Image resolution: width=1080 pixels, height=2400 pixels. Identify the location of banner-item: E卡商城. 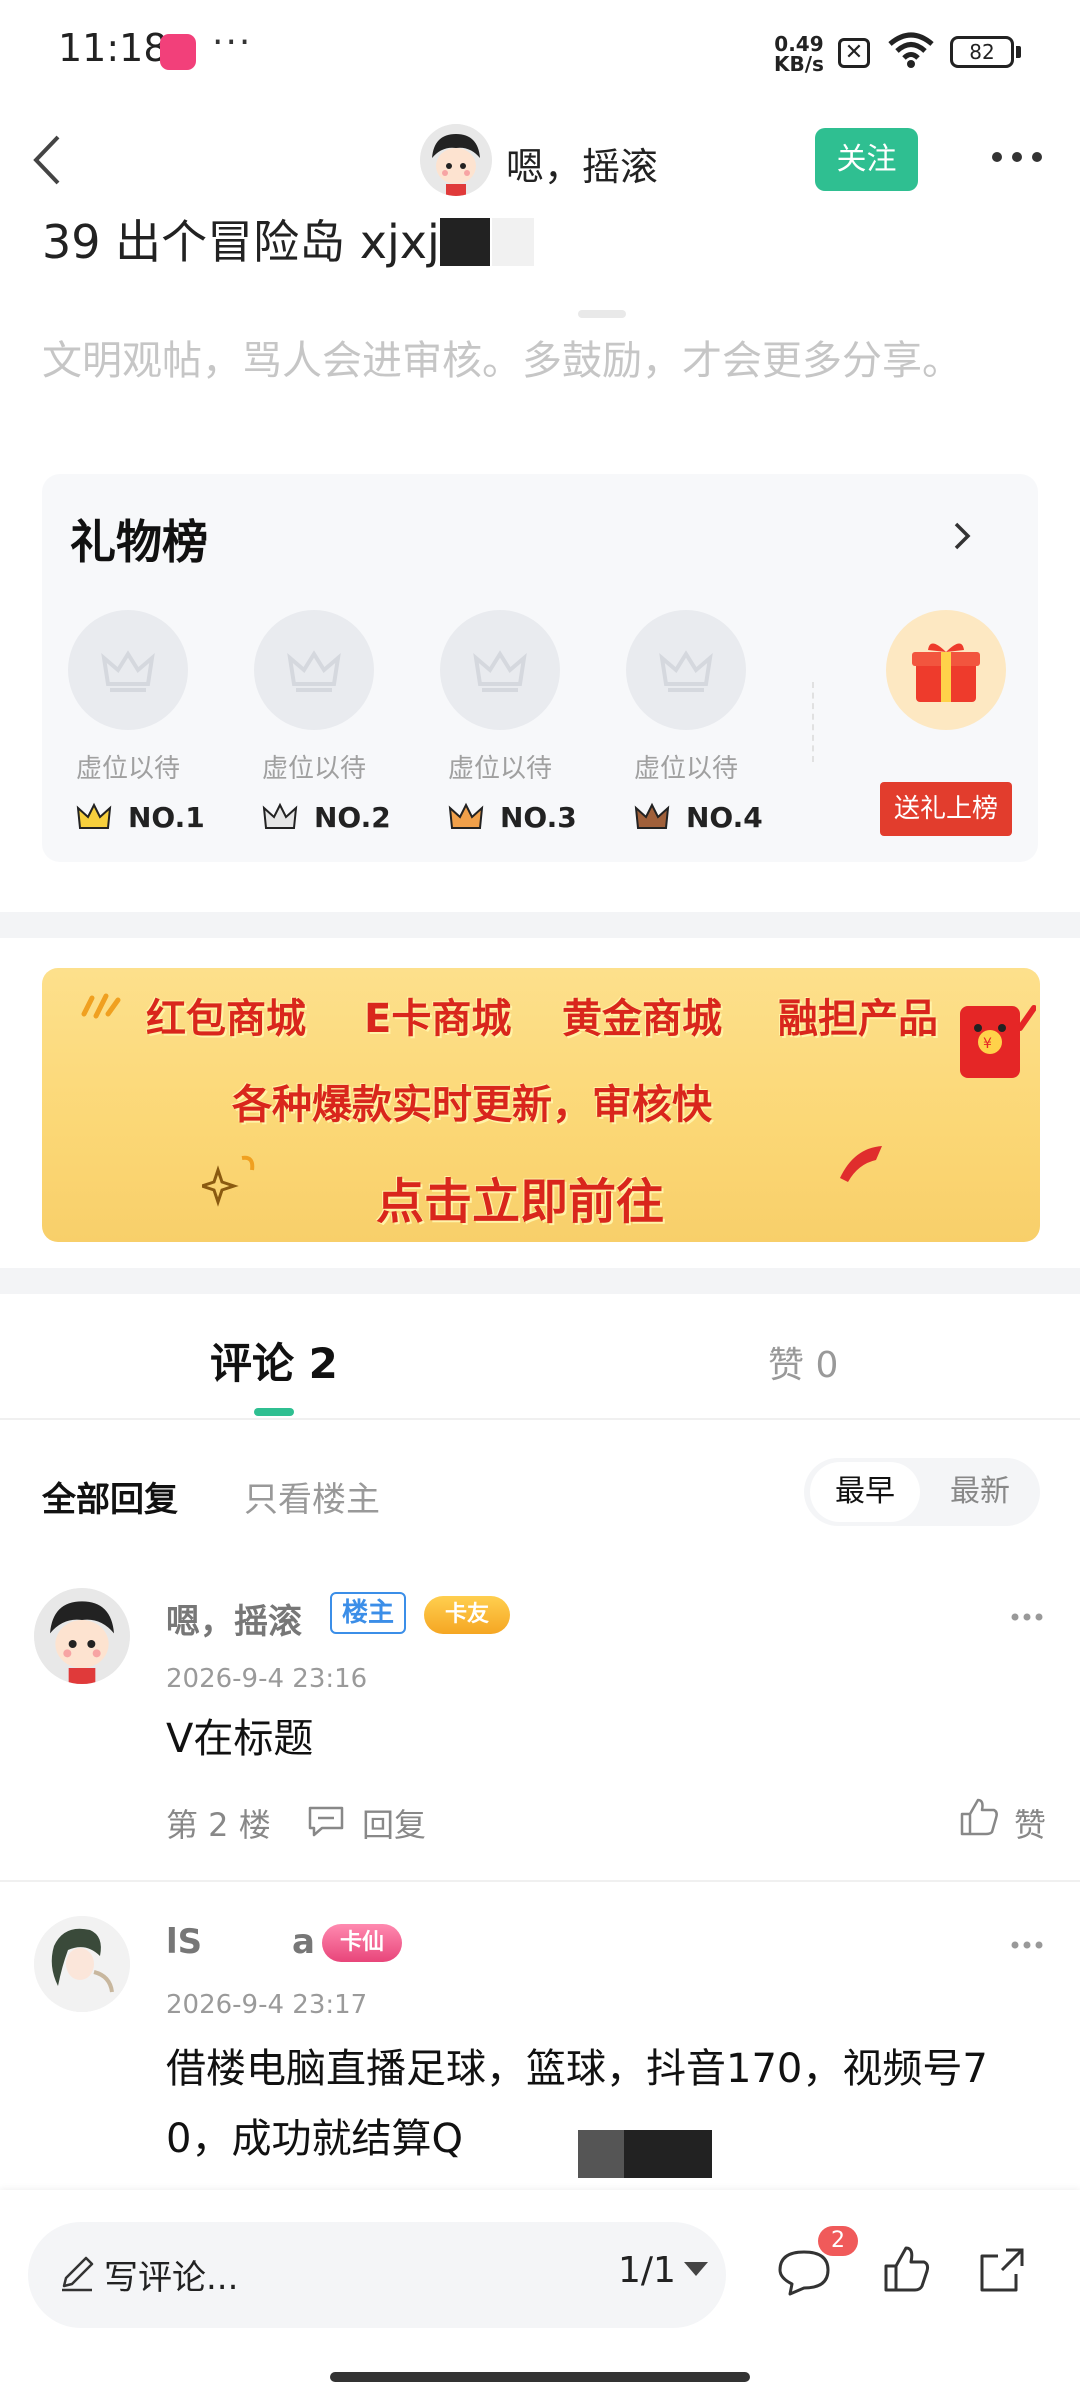
(438, 1019).